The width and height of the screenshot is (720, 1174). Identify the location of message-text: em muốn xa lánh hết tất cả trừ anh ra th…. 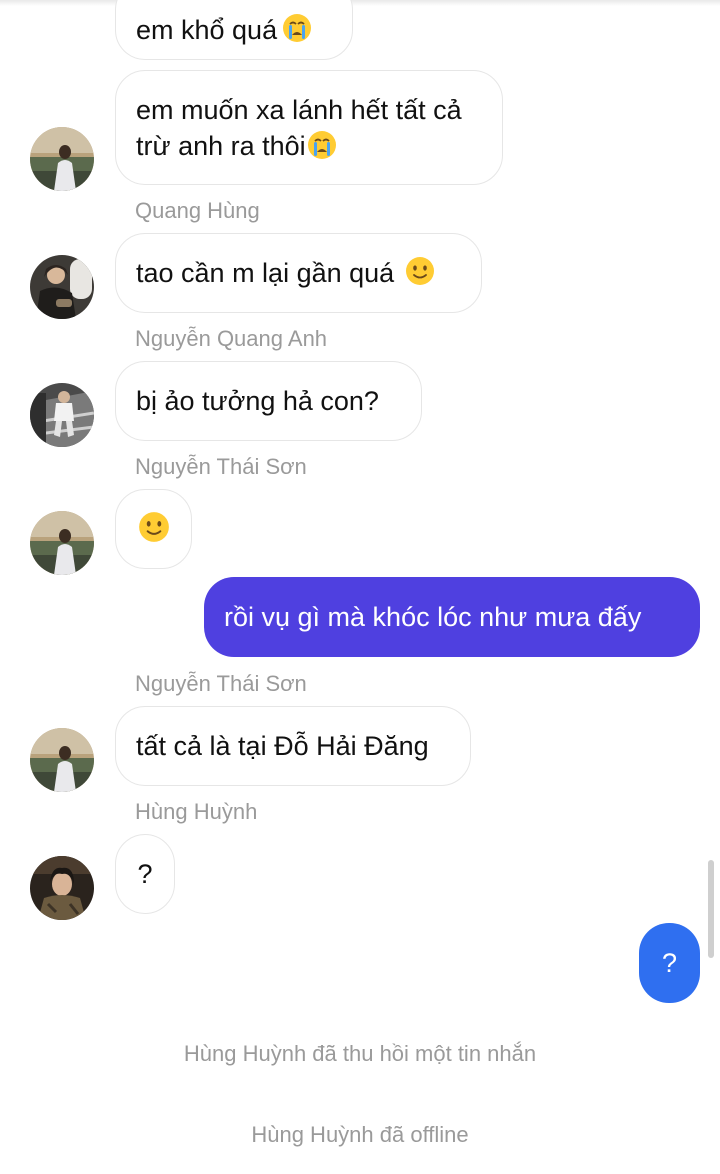
(299, 127).